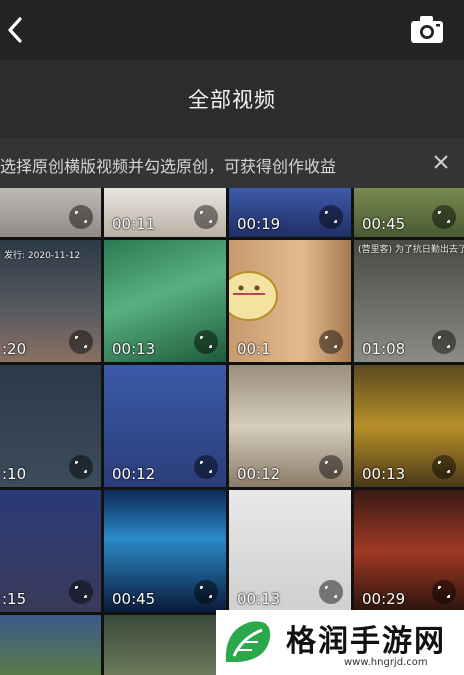 The width and height of the screenshot is (464, 675). What do you see at coordinates (409, 551) in the screenshot?
I see `video-tile: 00:29` at bounding box center [409, 551].